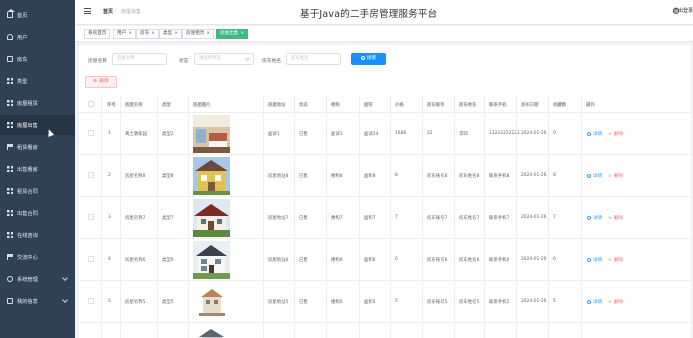  Describe the element at coordinates (385, 330) in the screenshot. I see `table-row` at that location.